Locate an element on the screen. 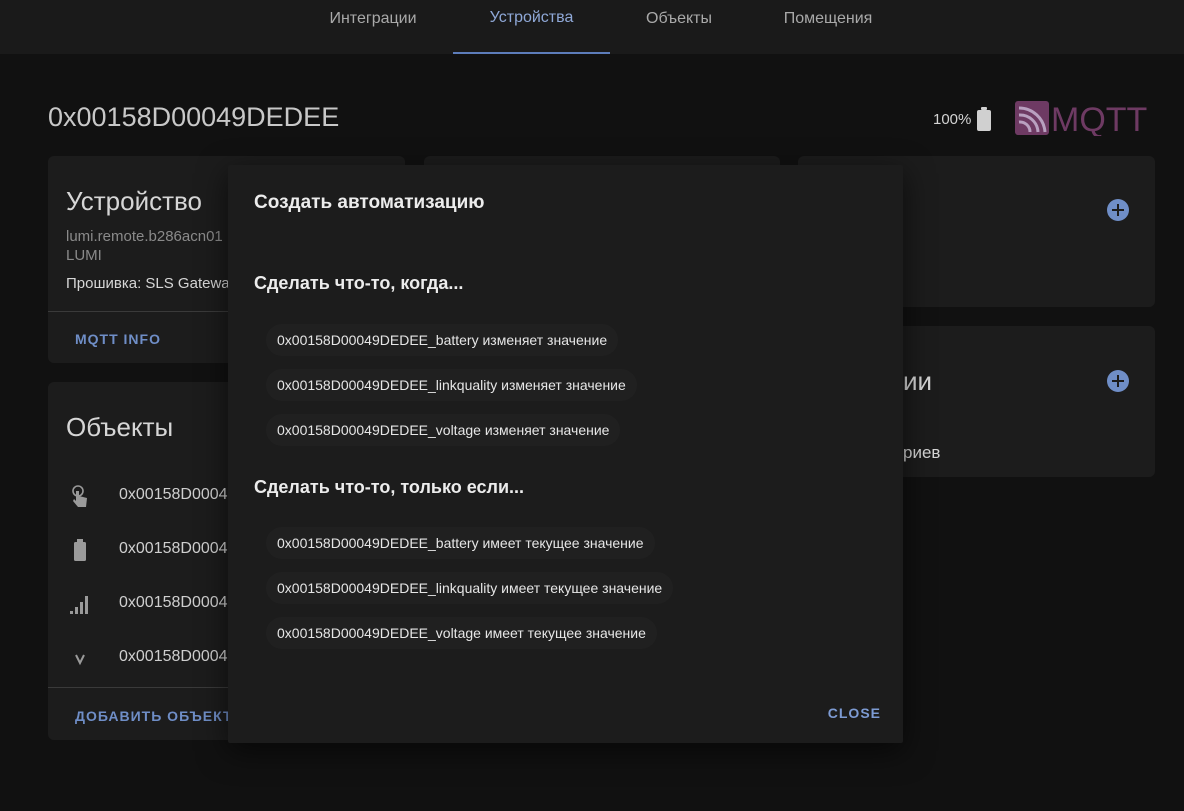  add-entities-button: ДОБАВИТЬ ОБЪЕКТЫ is located at coordinates (161, 716).